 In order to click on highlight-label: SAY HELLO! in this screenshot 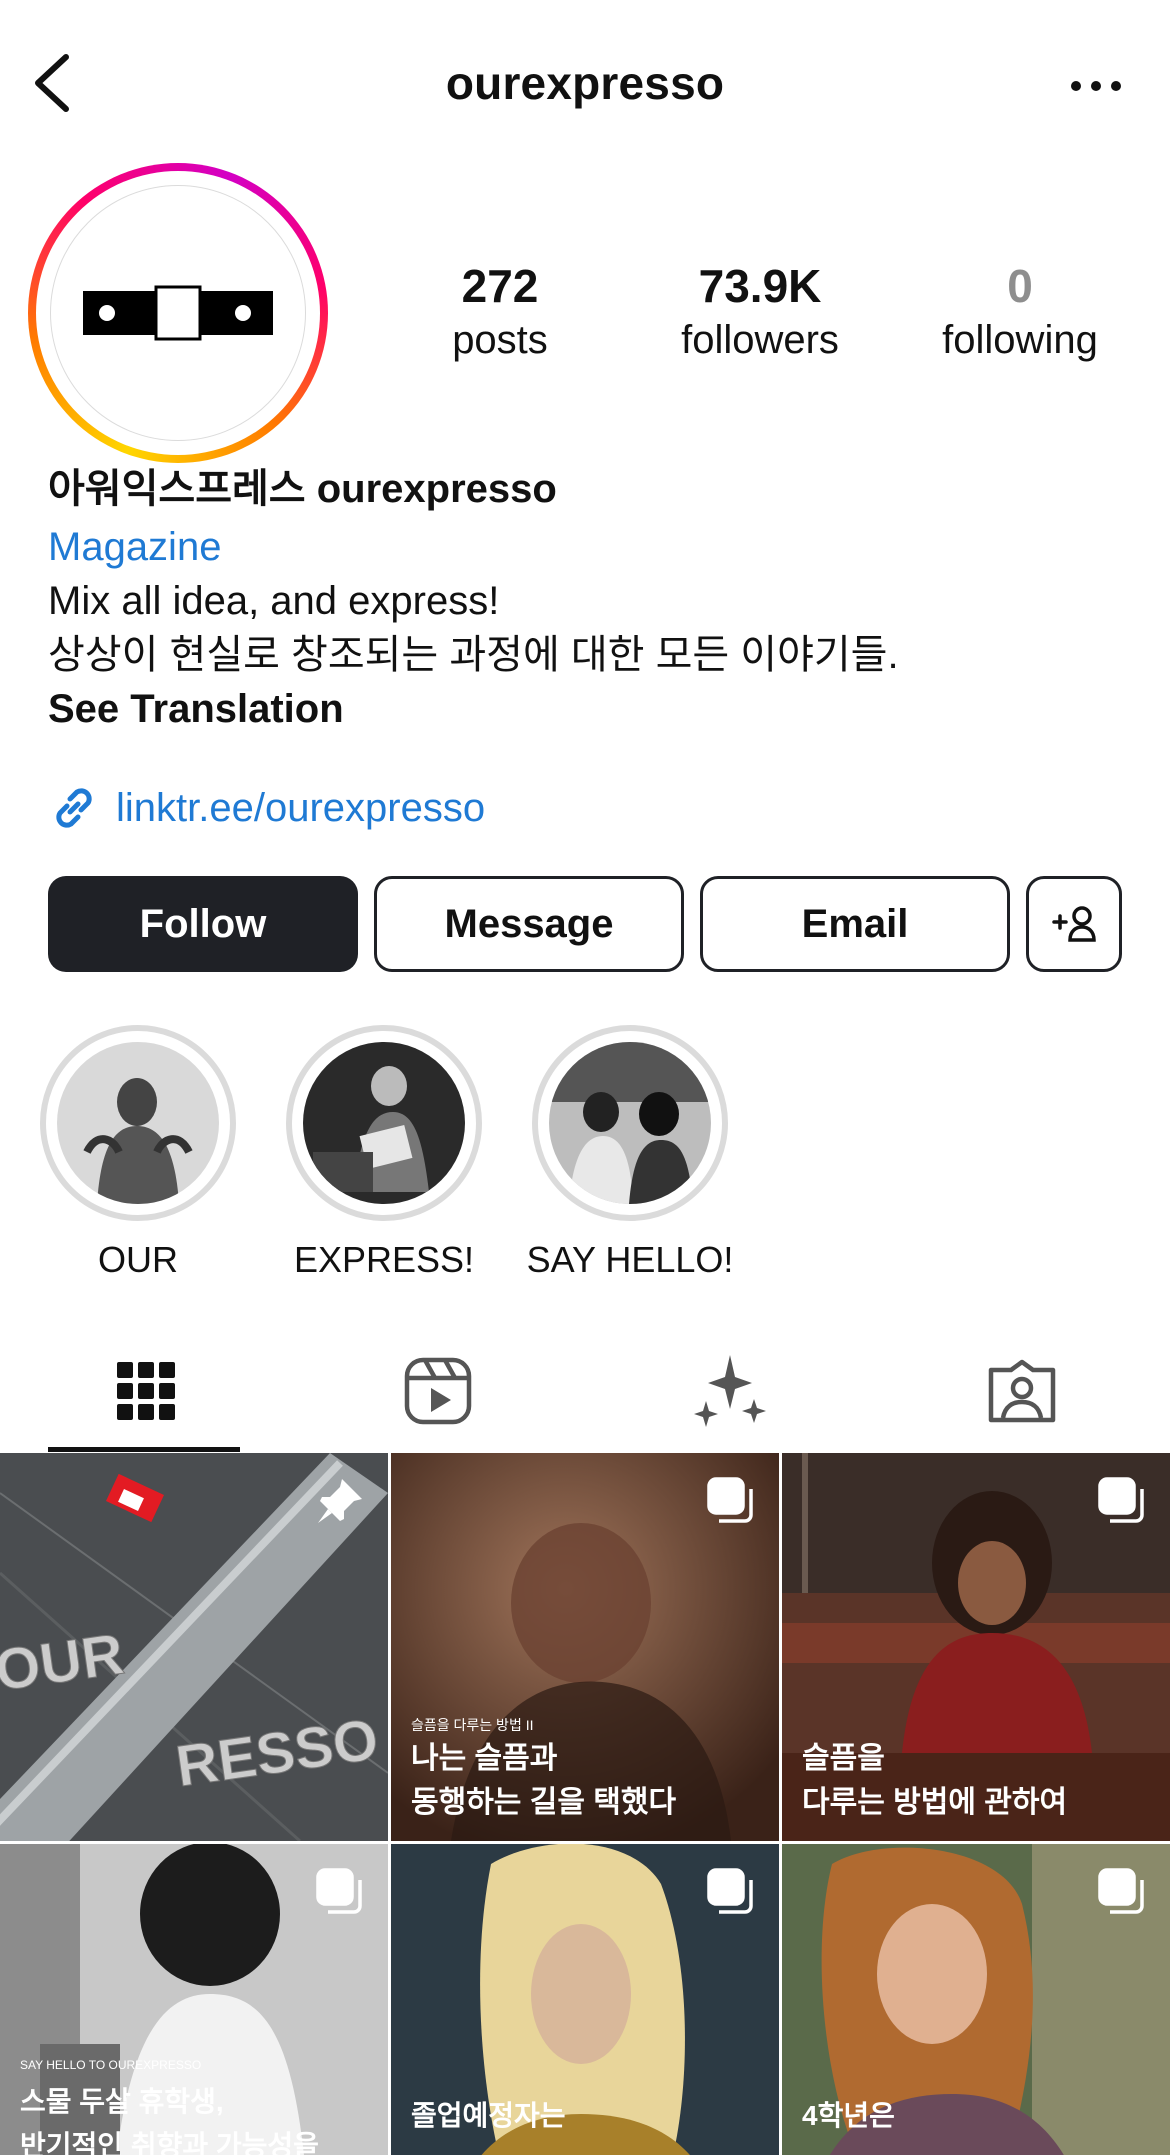, I will do `click(630, 1259)`.